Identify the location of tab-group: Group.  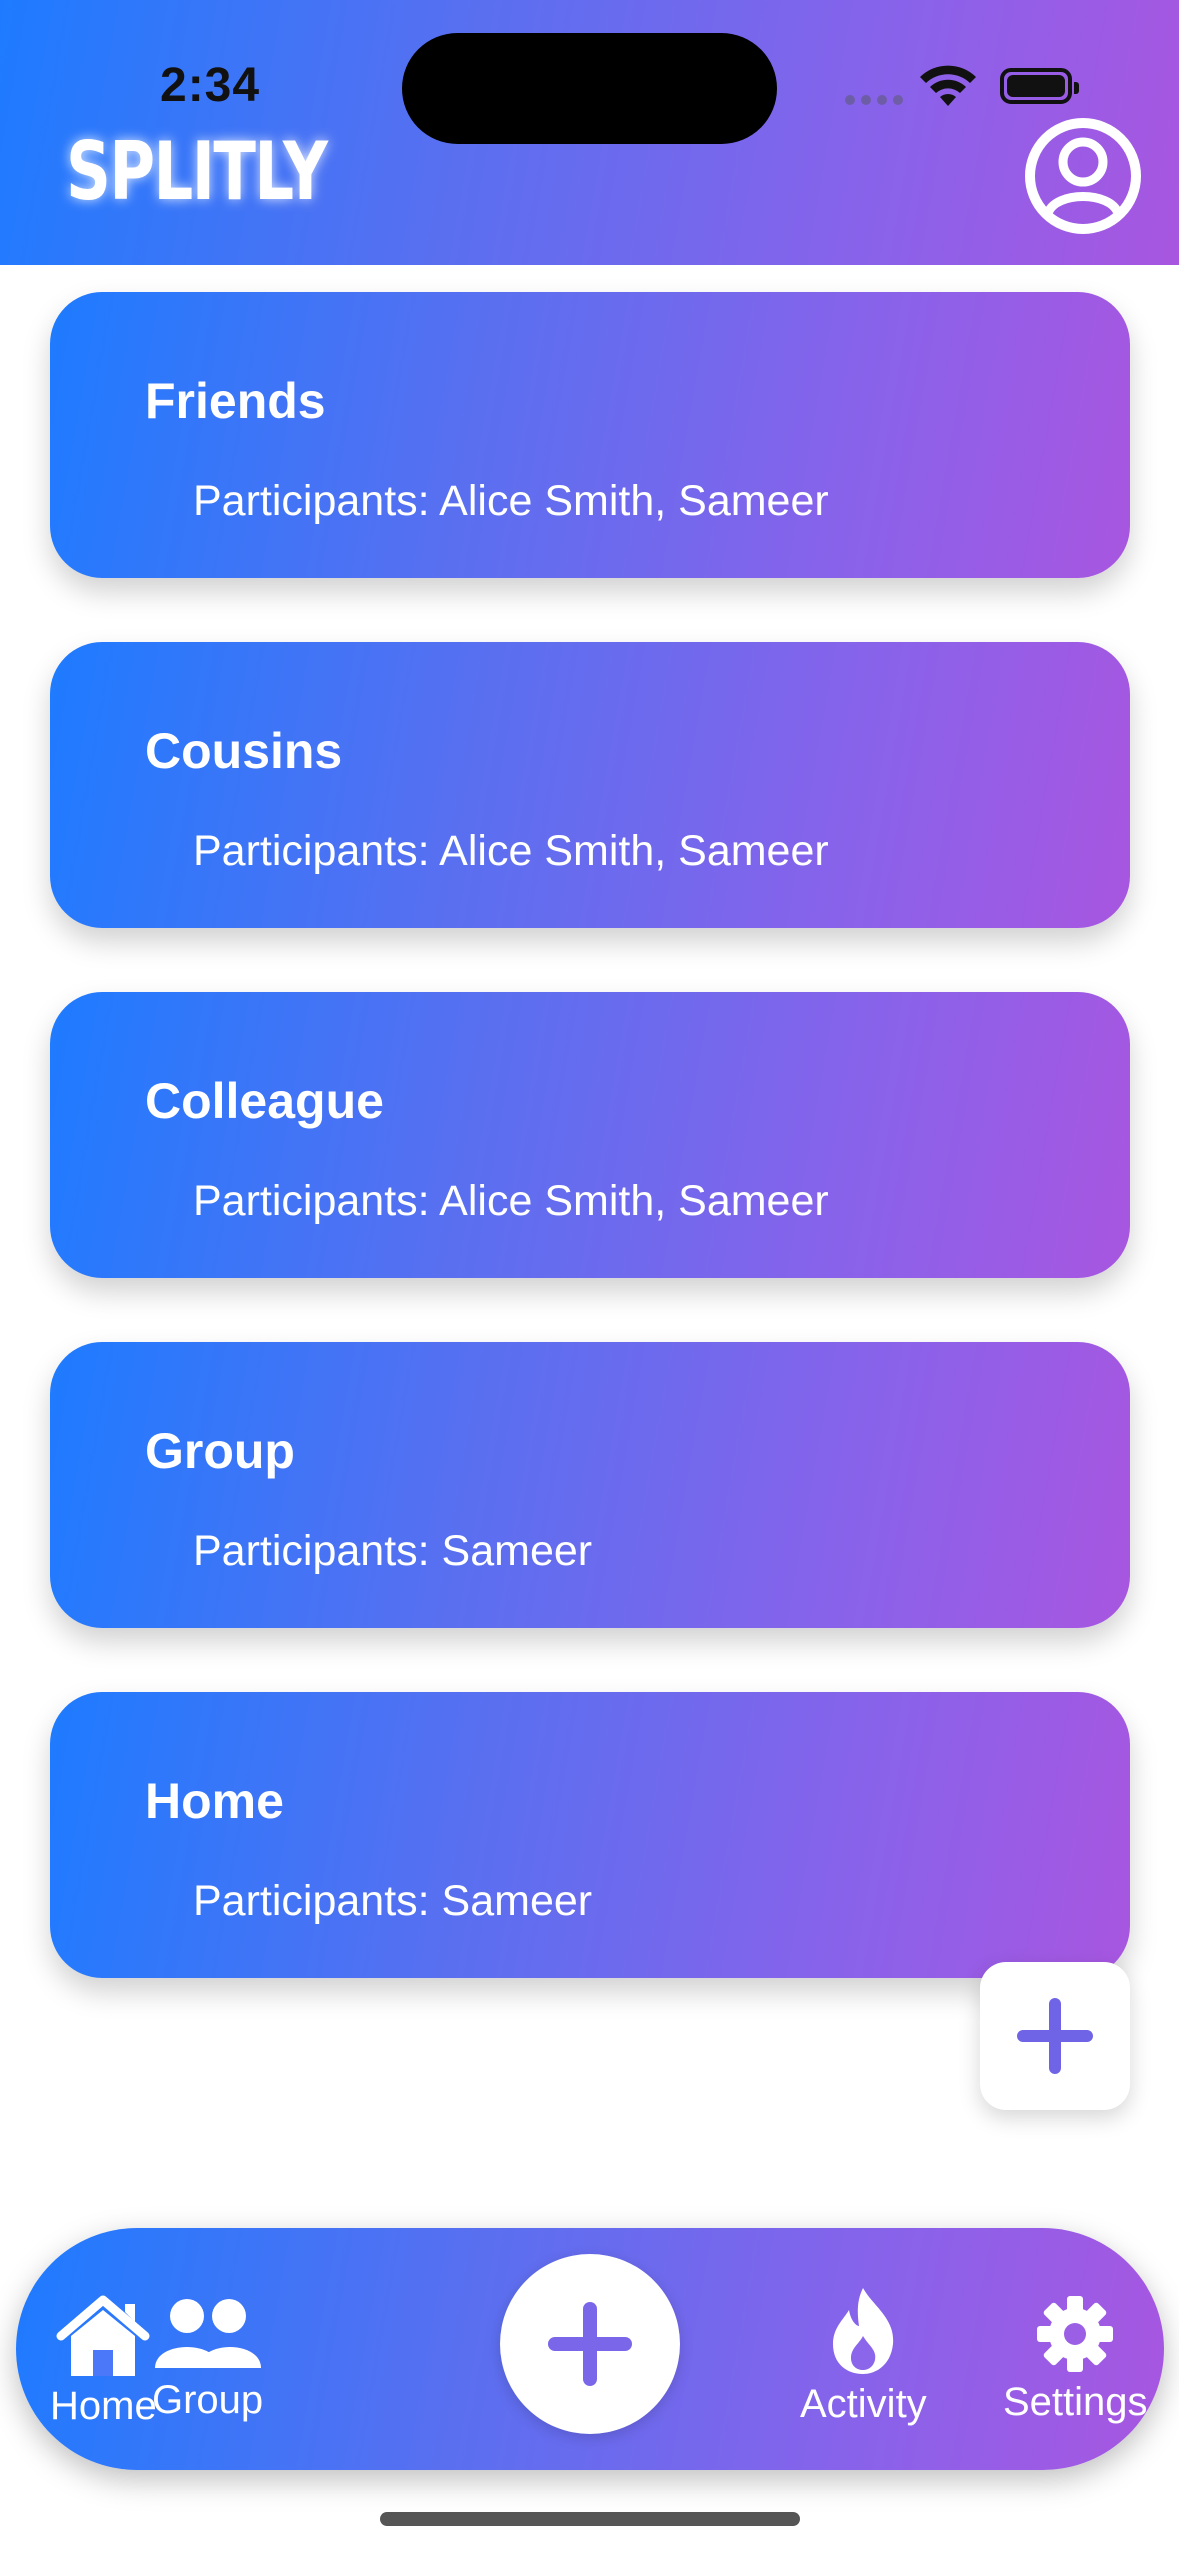
(207, 2359).